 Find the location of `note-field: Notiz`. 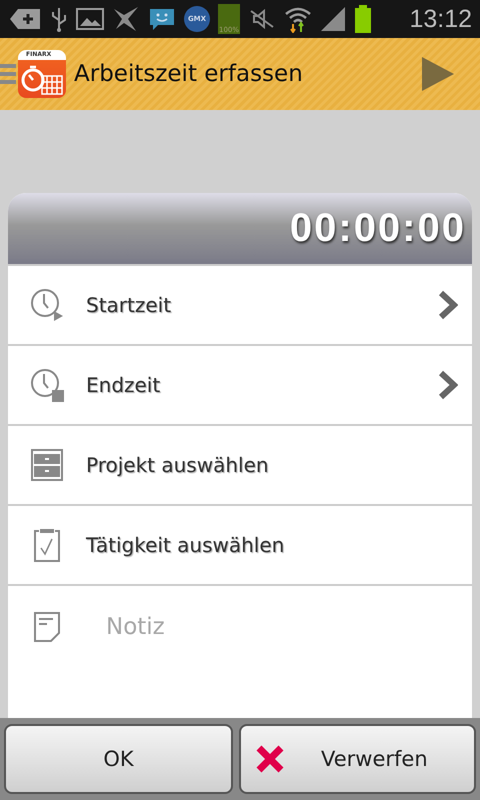

note-field: Notiz is located at coordinates (278, 634).